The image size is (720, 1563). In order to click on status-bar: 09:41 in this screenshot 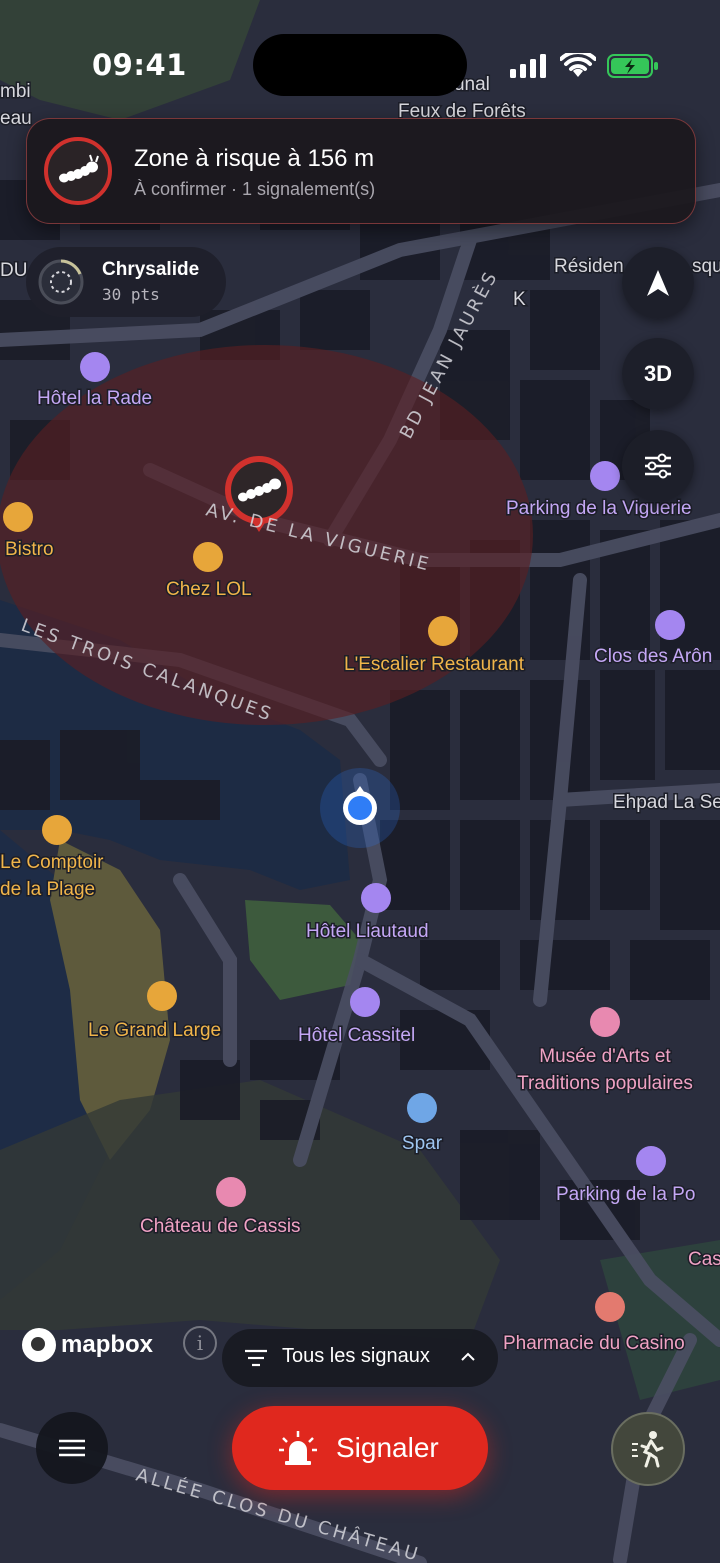, I will do `click(360, 60)`.